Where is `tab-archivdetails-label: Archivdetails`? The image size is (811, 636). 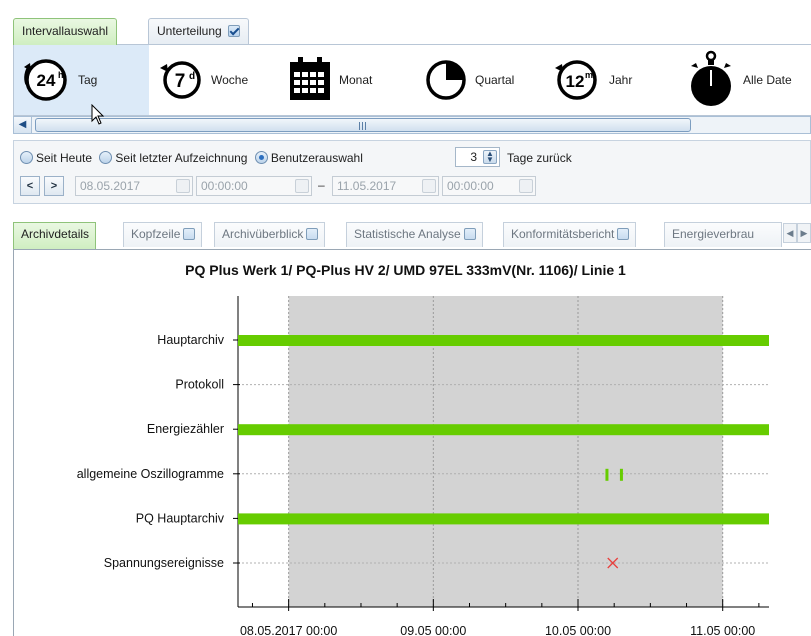
tab-archivdetails-label: Archivdetails is located at coordinates (55, 234).